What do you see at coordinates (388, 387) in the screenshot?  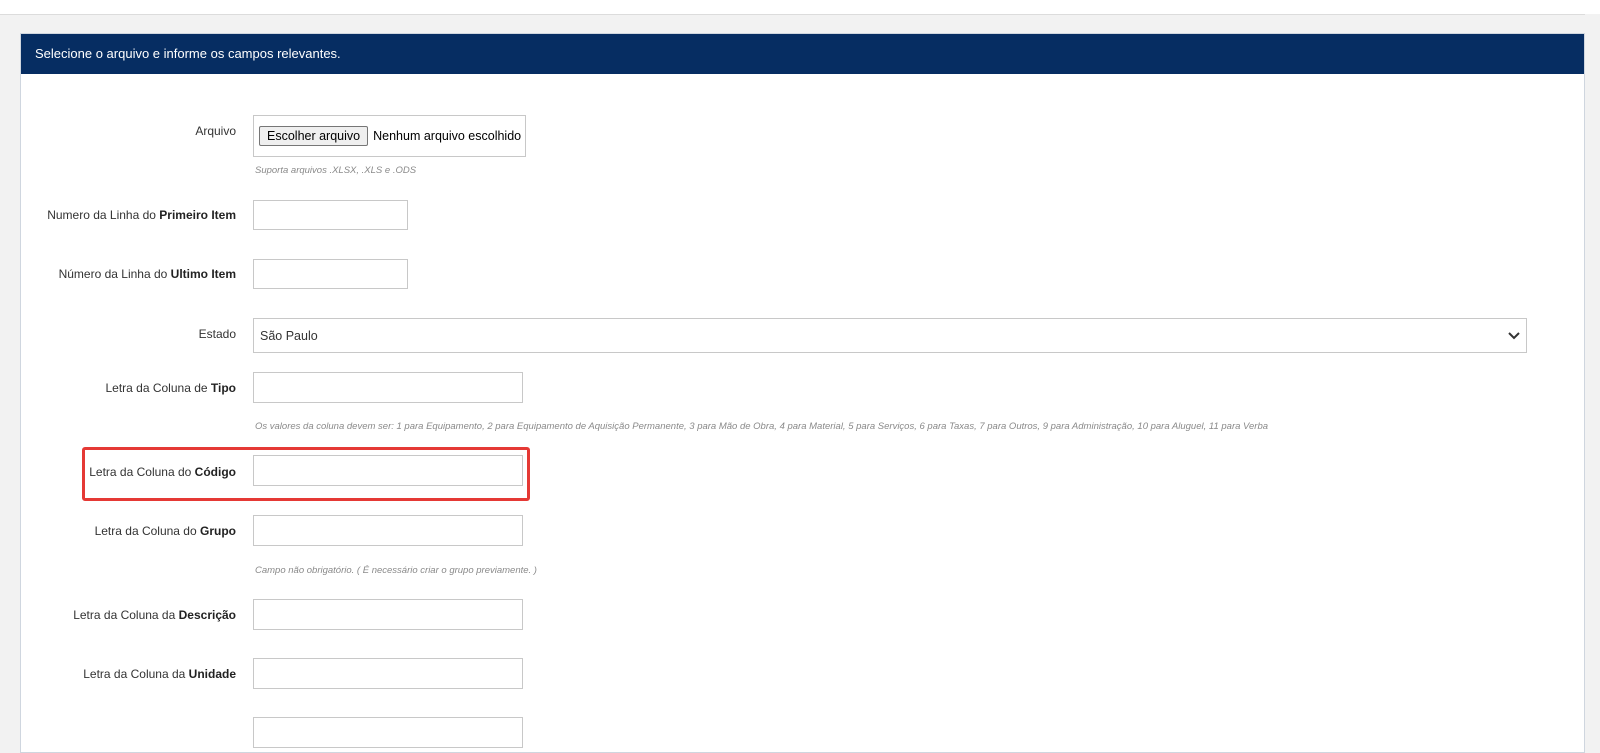 I see `tipo-input` at bounding box center [388, 387].